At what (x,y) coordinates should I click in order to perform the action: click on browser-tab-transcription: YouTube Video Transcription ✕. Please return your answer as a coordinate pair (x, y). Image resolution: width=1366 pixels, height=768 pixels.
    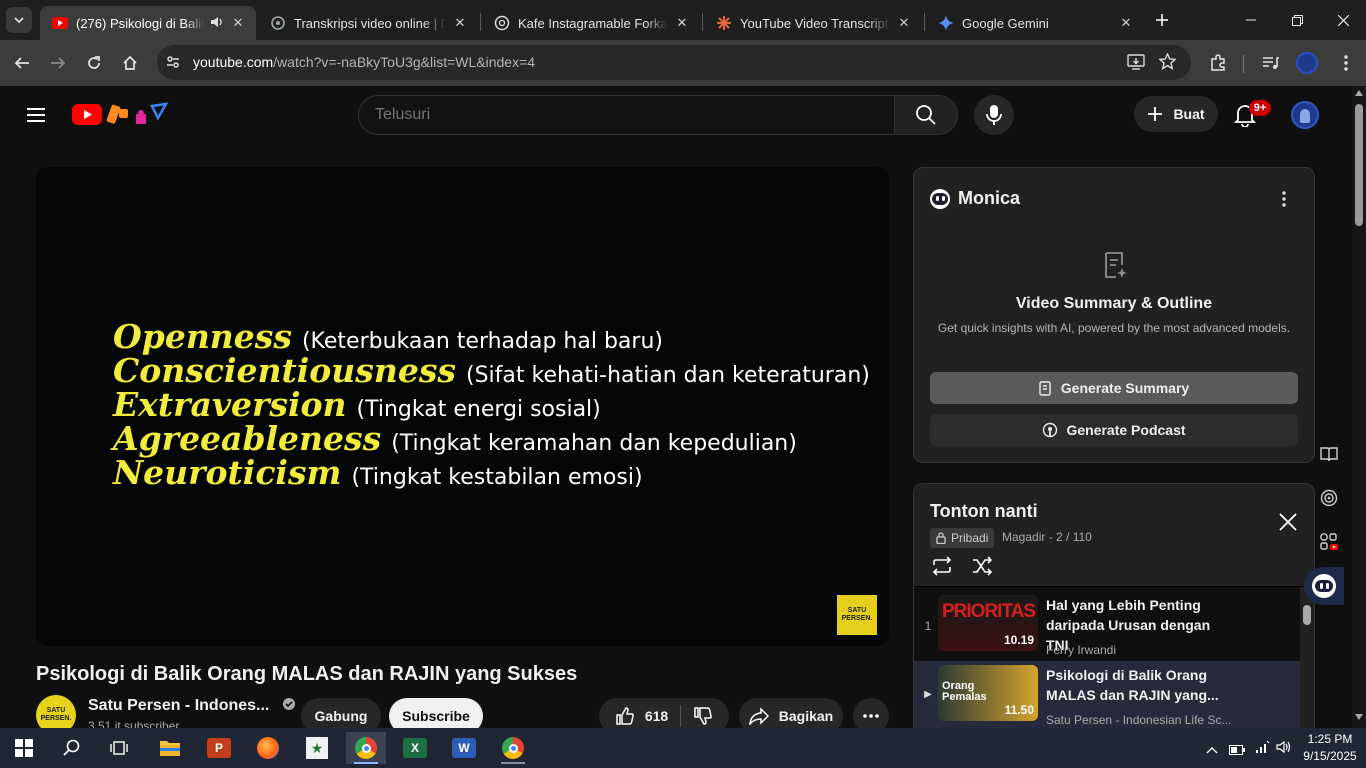
    Looking at the image, I should click on (813, 23).